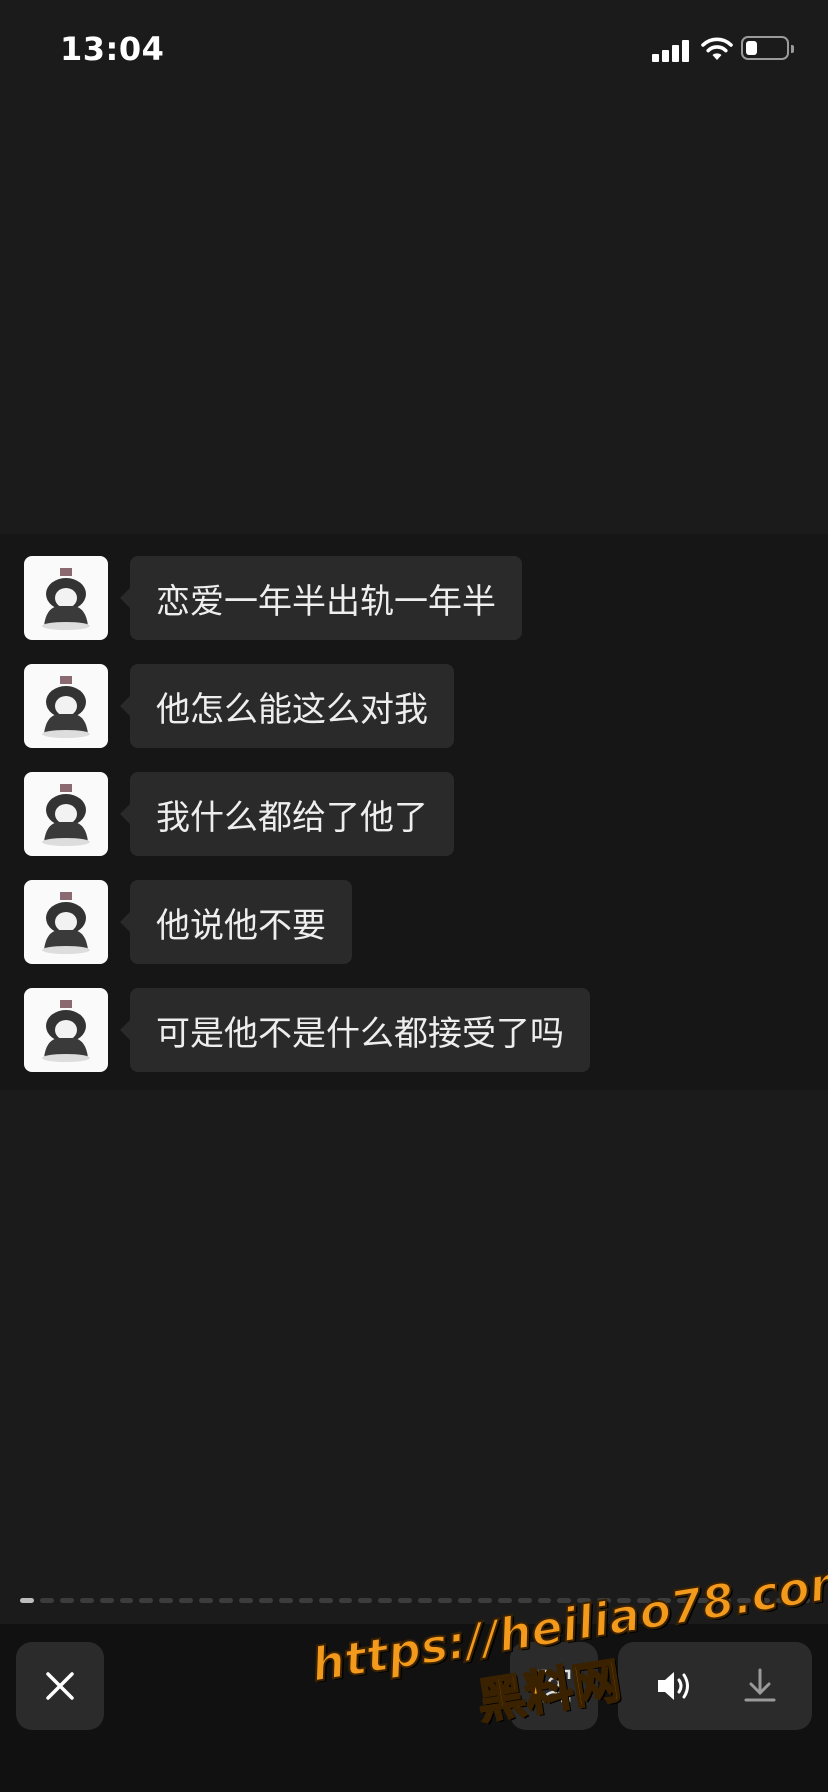 The height and width of the screenshot is (1792, 828). What do you see at coordinates (414, 50) in the screenshot?
I see `status-bar: 13:04` at bounding box center [414, 50].